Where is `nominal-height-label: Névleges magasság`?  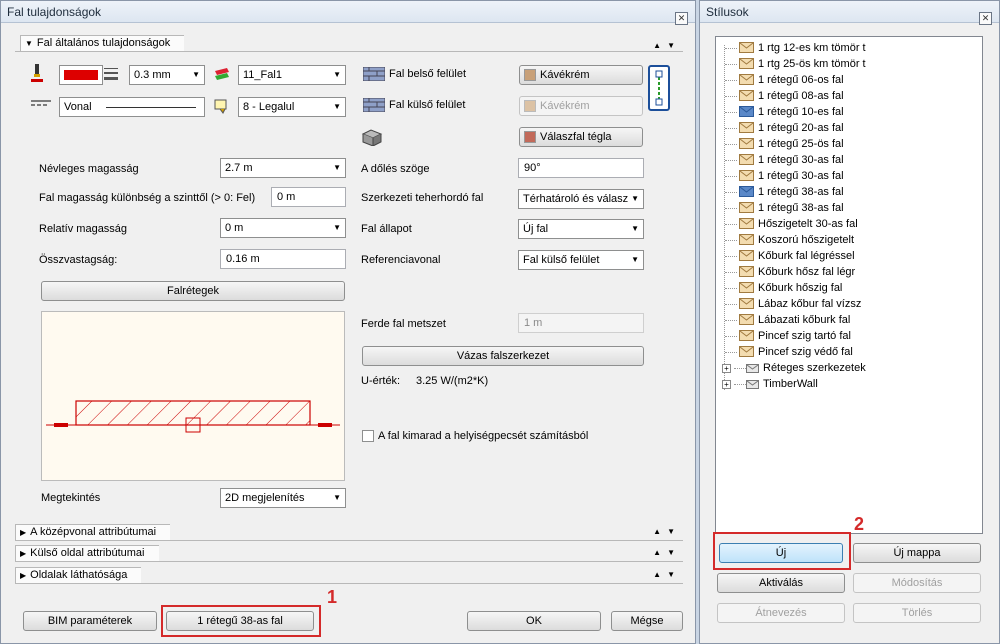 nominal-height-label: Névleges magasság is located at coordinates (89, 169).